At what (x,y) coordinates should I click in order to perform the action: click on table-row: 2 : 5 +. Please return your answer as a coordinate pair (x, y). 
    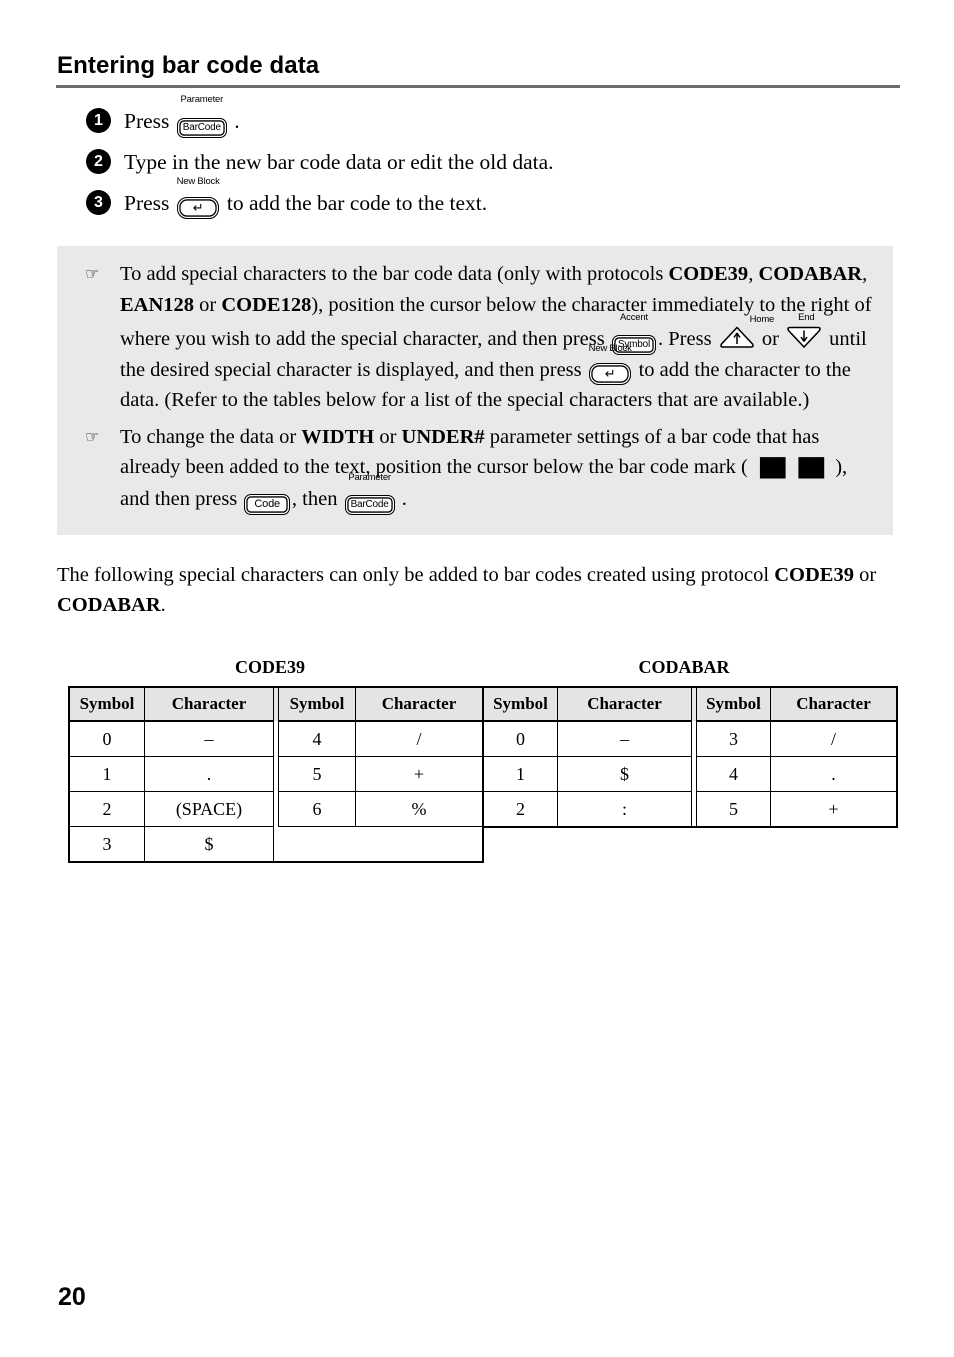
    Looking at the image, I should click on (690, 809).